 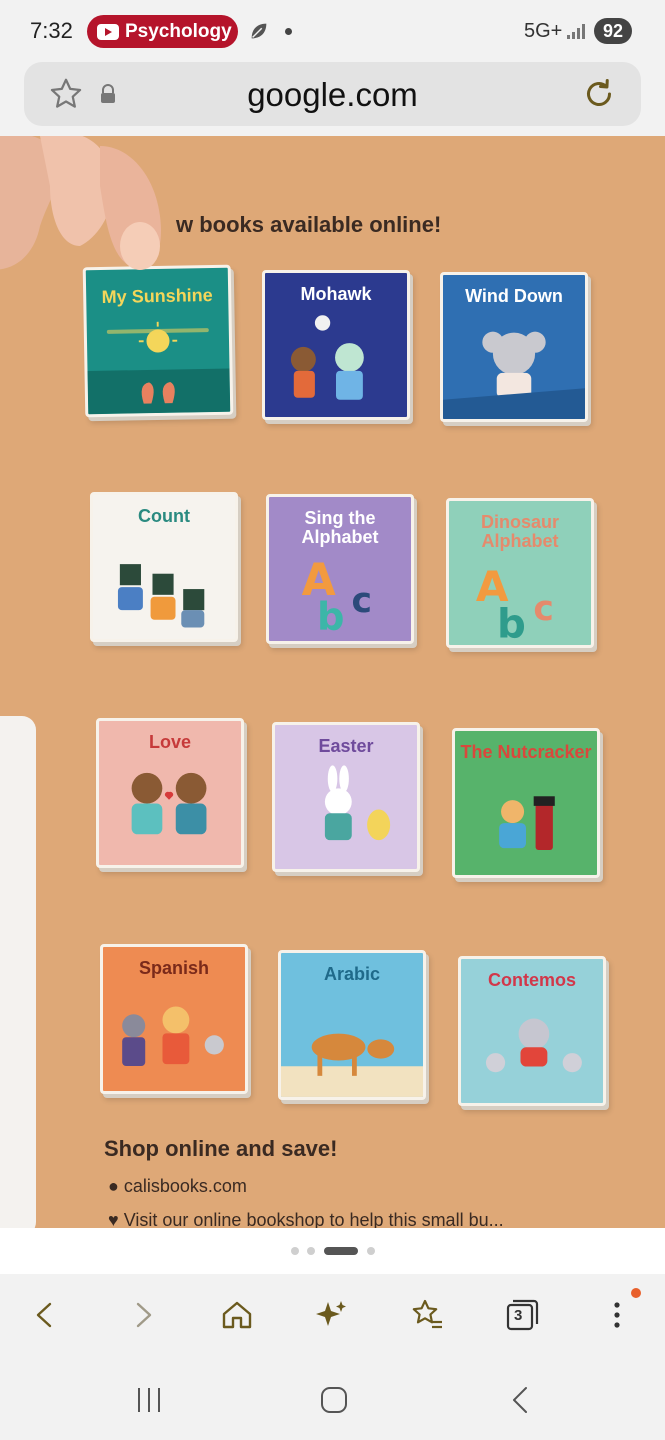 I want to click on page-indicator, so click(x=332, y=1251).